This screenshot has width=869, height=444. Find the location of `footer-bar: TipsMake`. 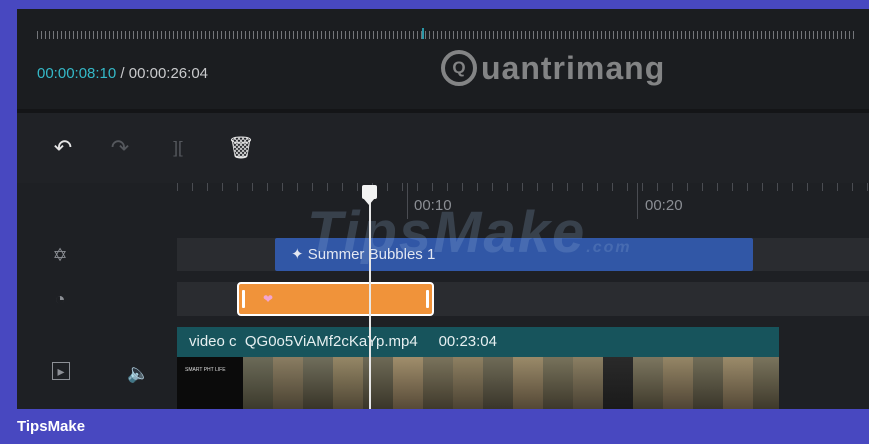

footer-bar: TipsMake is located at coordinates (434, 426).